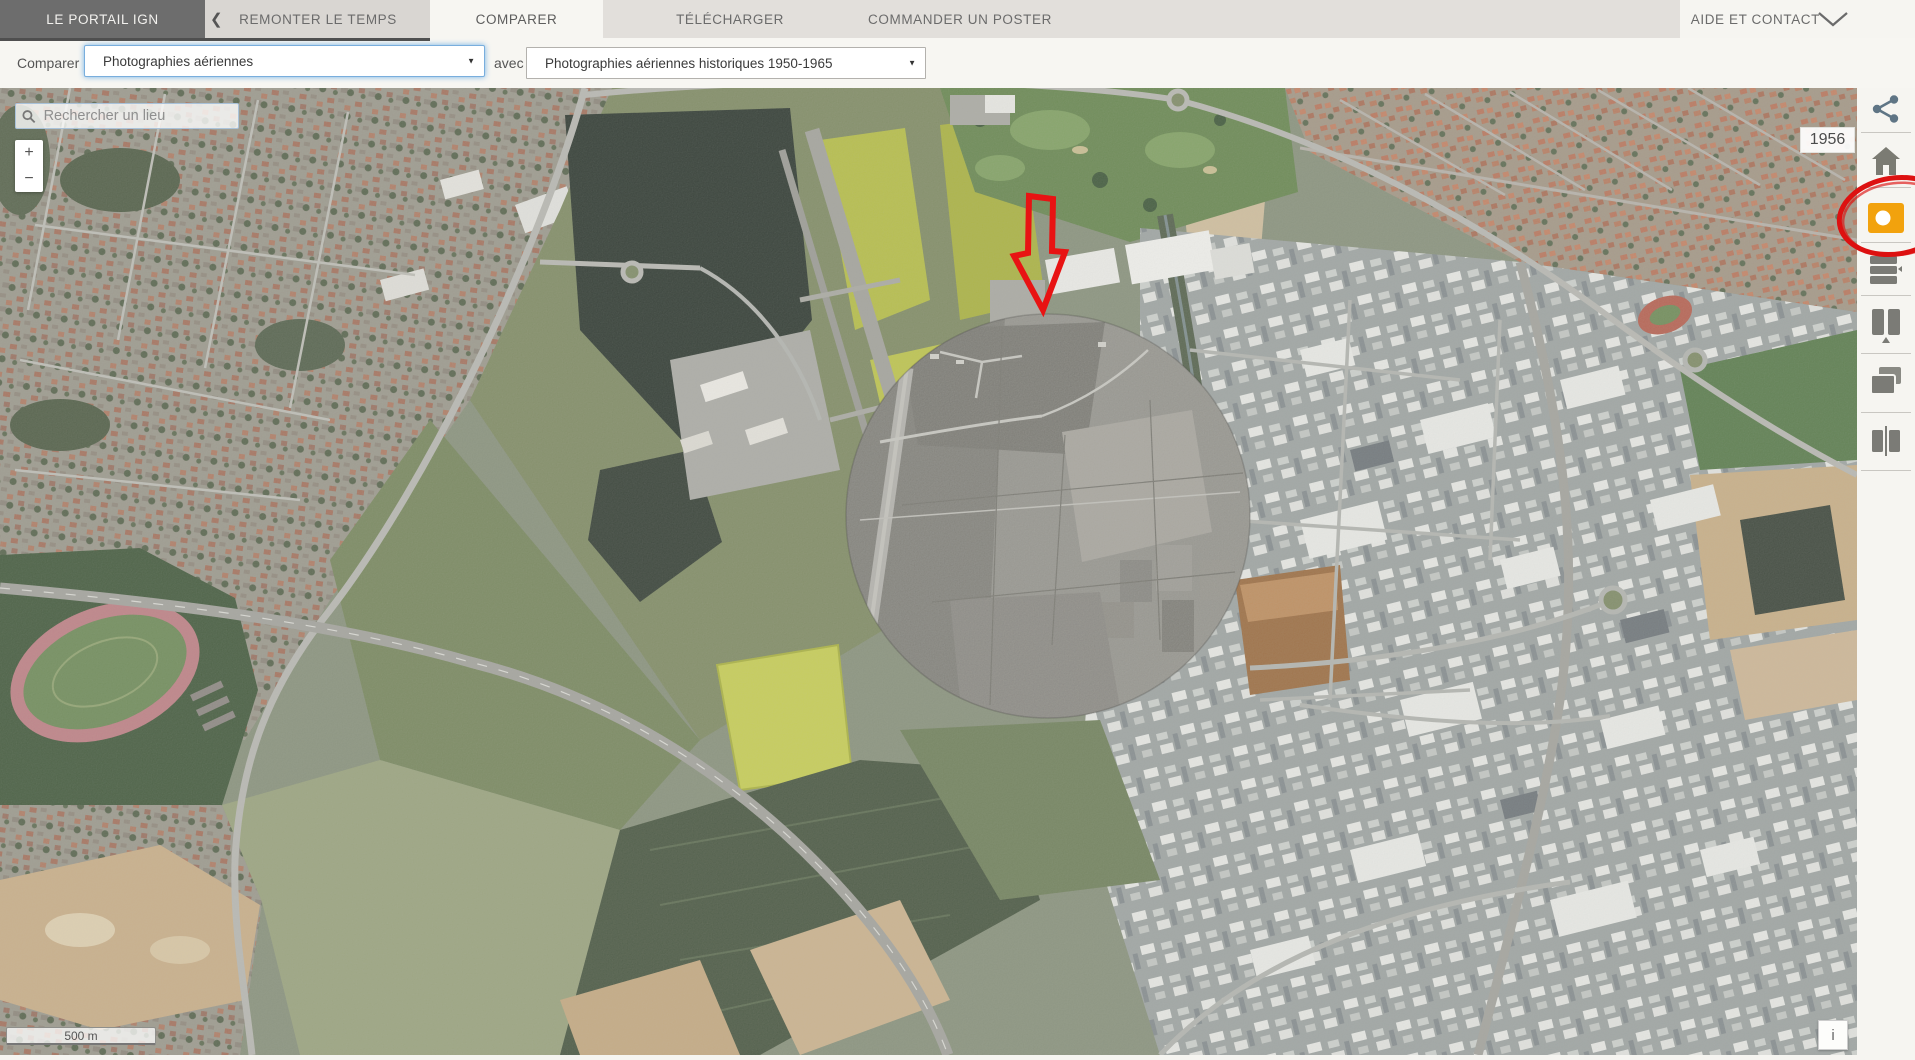 This screenshot has height=1060, width=1915. I want to click on zoom-out-button: −, so click(29, 179).